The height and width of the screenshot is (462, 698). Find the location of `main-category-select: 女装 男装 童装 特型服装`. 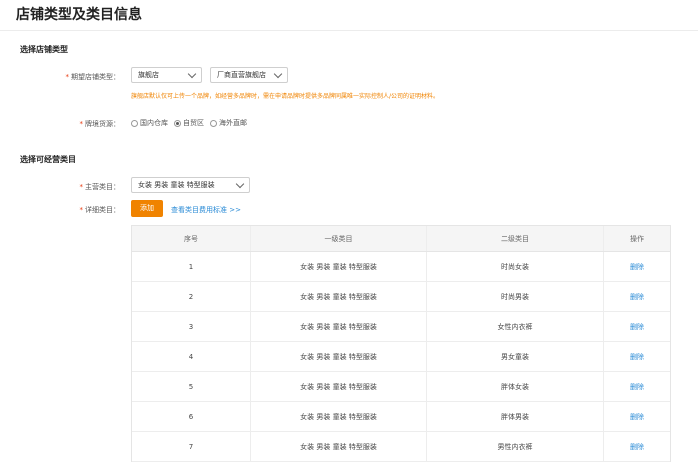

main-category-select: 女装 男装 童装 特型服装 is located at coordinates (190, 185).